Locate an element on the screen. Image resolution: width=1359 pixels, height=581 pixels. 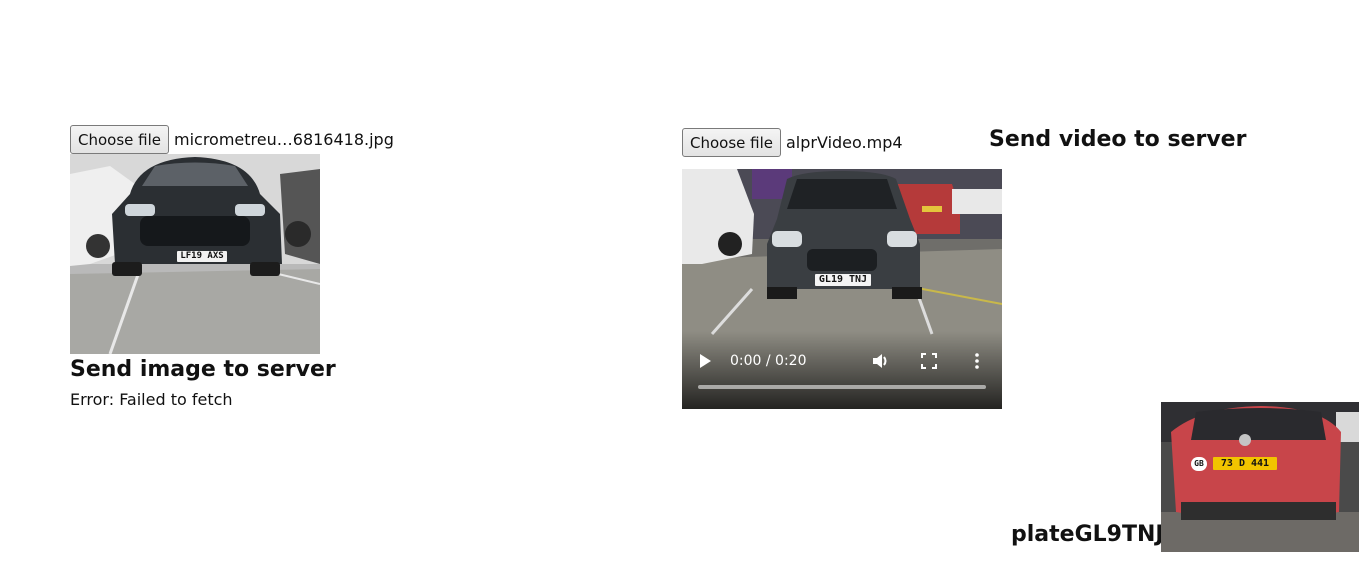
volume-icon is located at coordinates (881, 363).